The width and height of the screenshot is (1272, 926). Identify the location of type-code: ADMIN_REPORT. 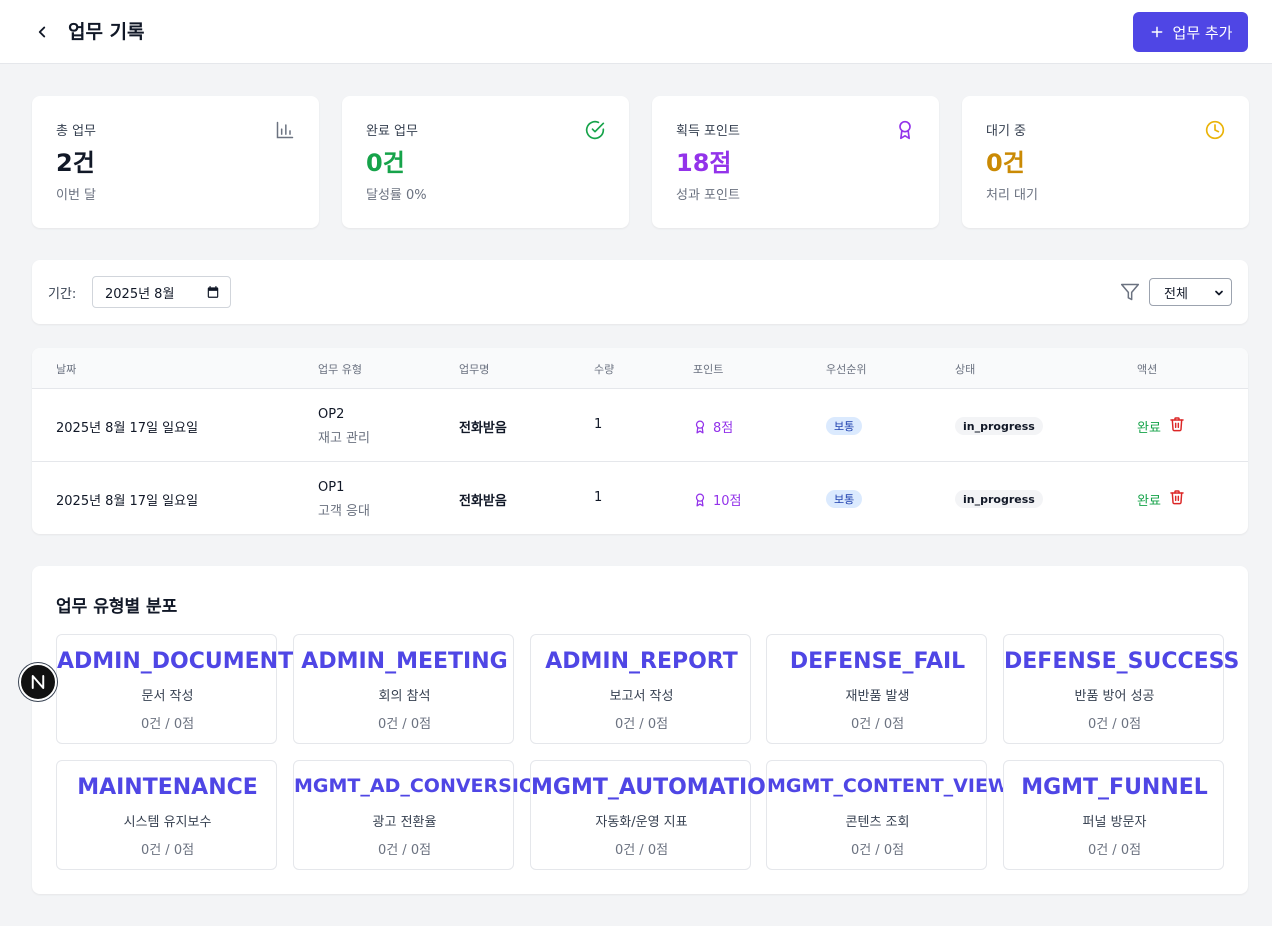
(641, 661).